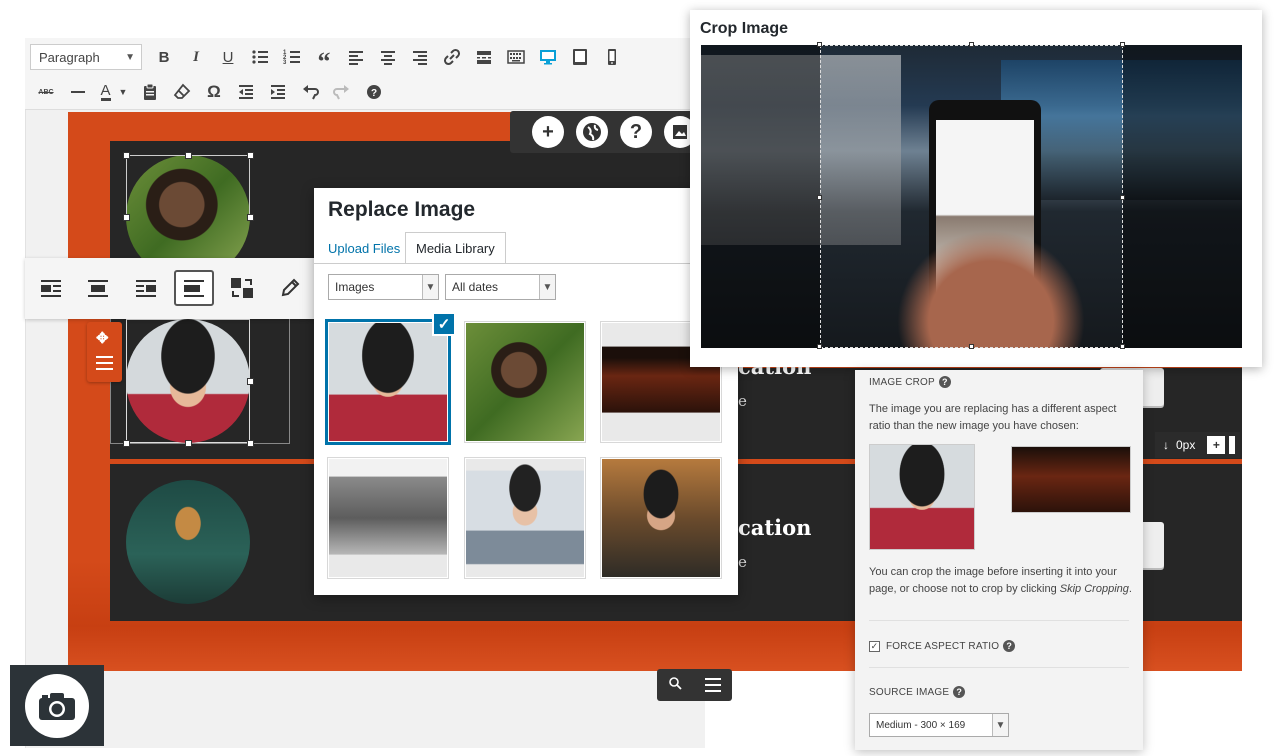  I want to click on source-image-label: SOURCE IMAGE, so click(909, 692).